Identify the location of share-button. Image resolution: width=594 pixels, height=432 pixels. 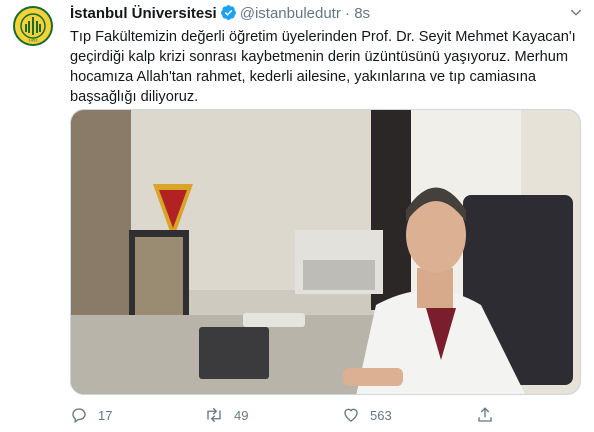
(485, 415).